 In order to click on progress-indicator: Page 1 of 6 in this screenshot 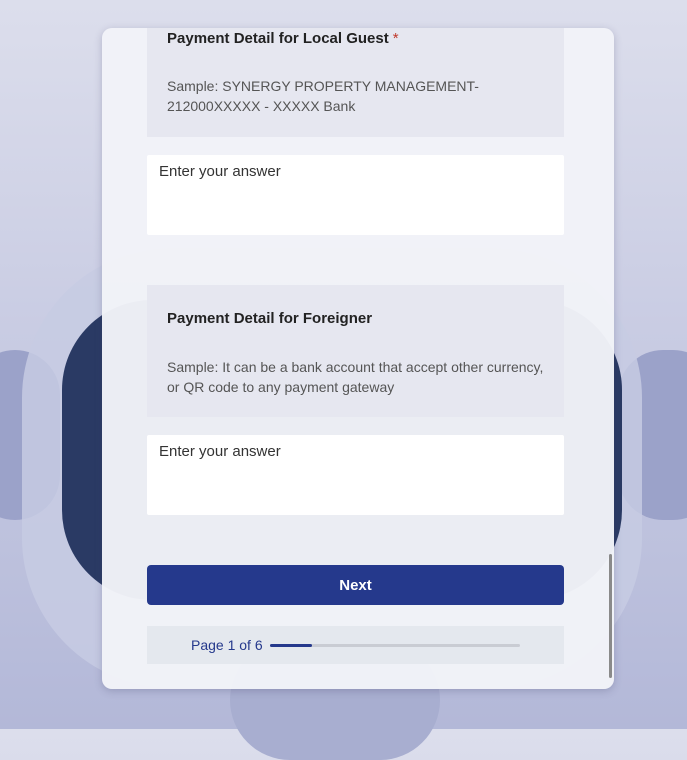, I will do `click(355, 645)`.